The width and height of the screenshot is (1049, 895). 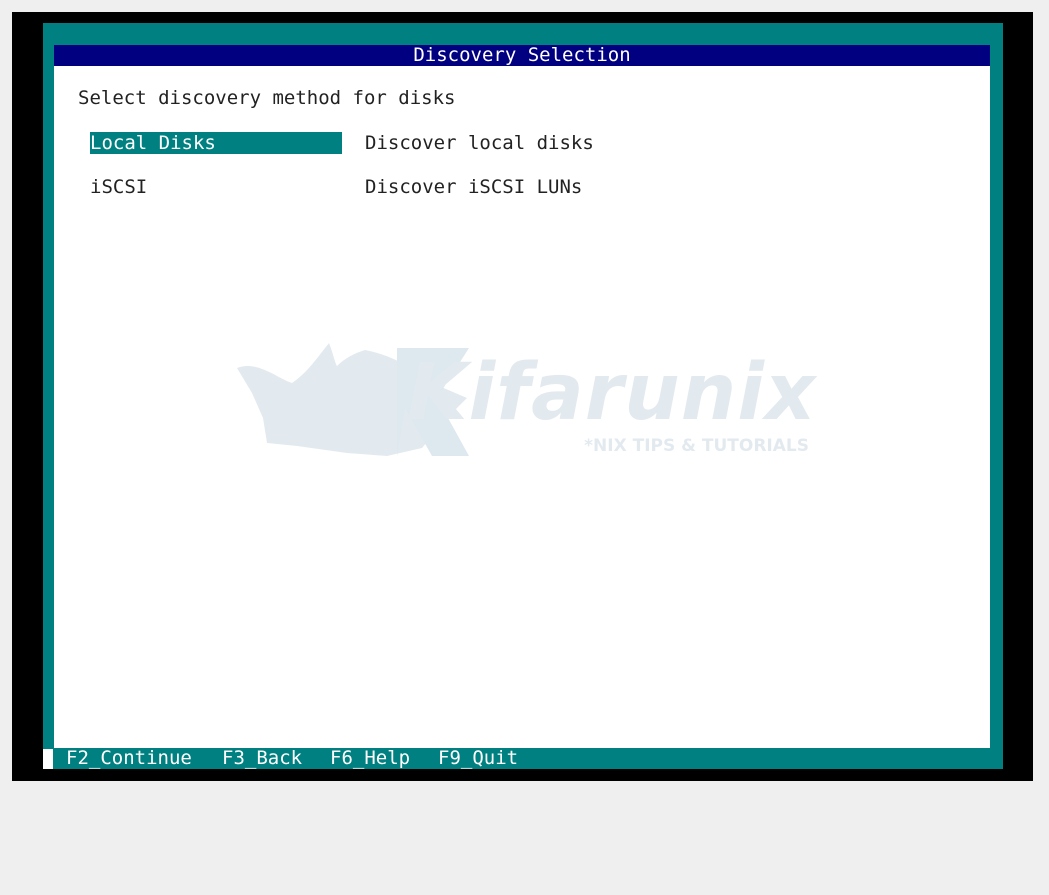 I want to click on discovery-prompt: Select discovery method for disks, so click(x=267, y=98).